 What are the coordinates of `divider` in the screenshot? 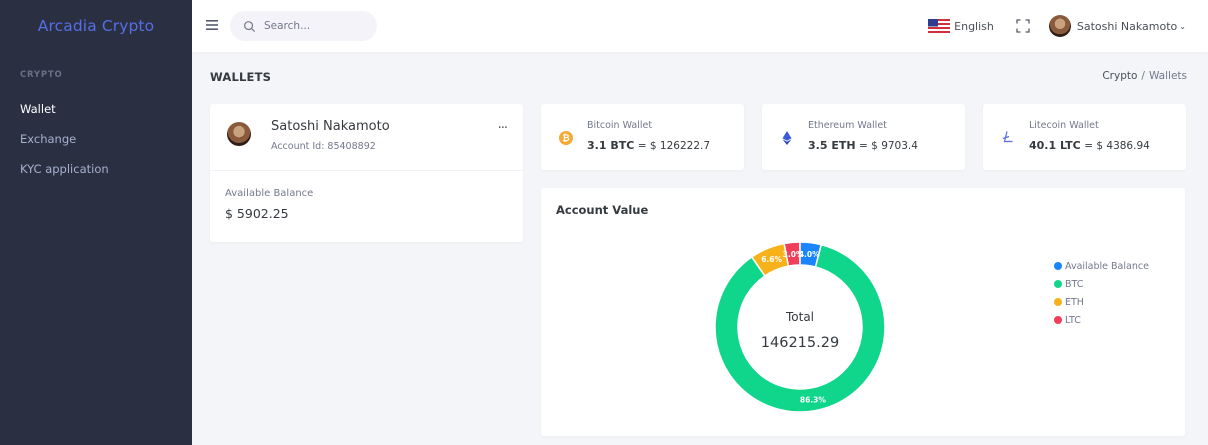 It's located at (366, 170).